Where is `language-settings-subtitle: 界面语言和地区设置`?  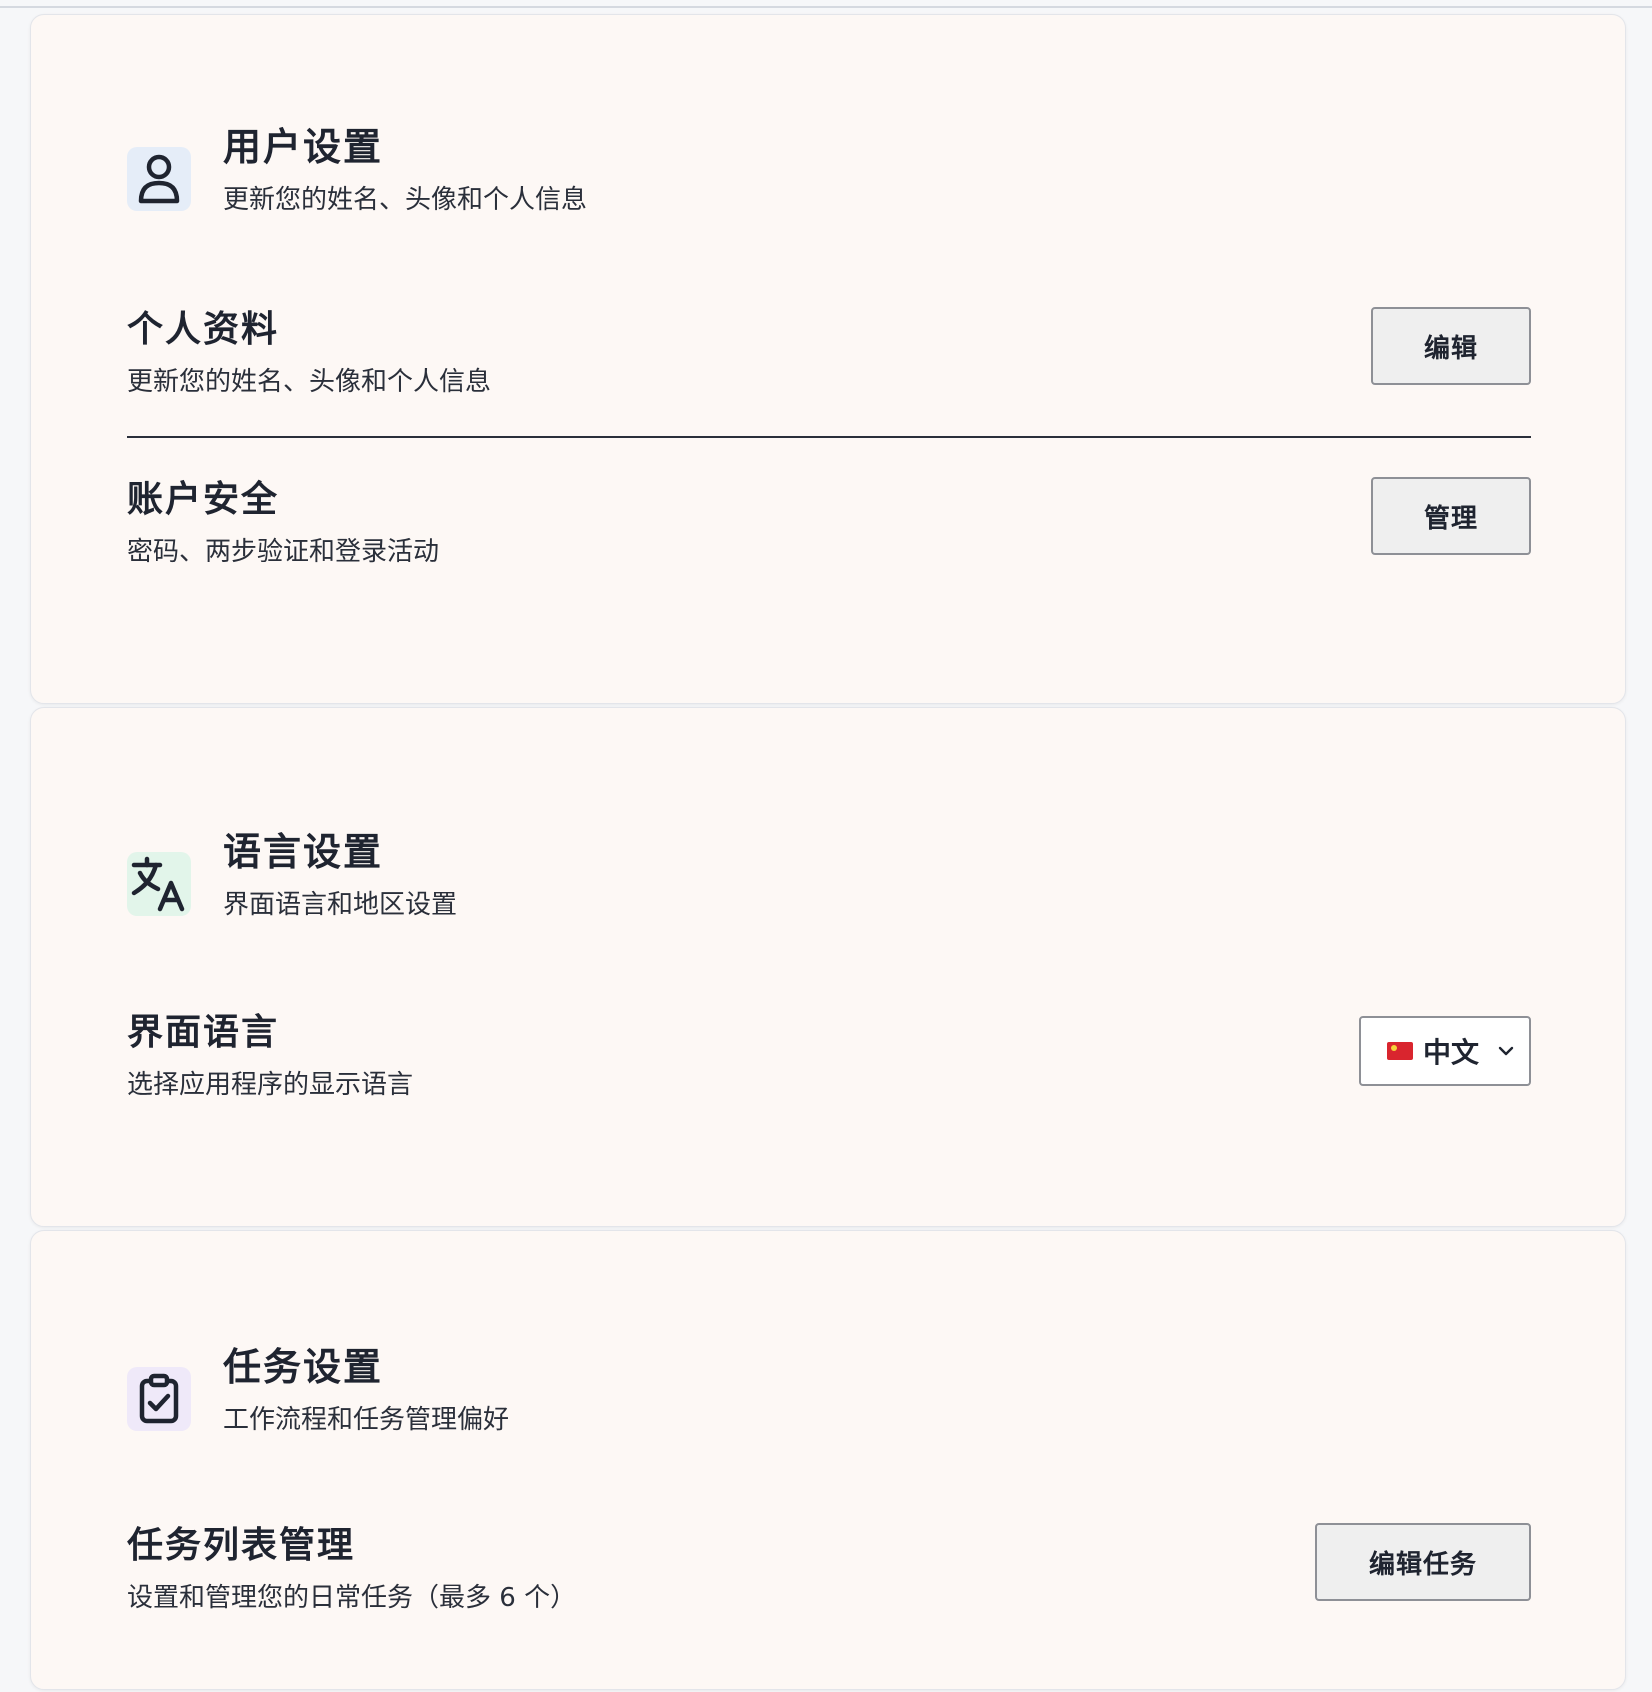
language-settings-subtitle: 界面语言和地区设置 is located at coordinates (340, 905).